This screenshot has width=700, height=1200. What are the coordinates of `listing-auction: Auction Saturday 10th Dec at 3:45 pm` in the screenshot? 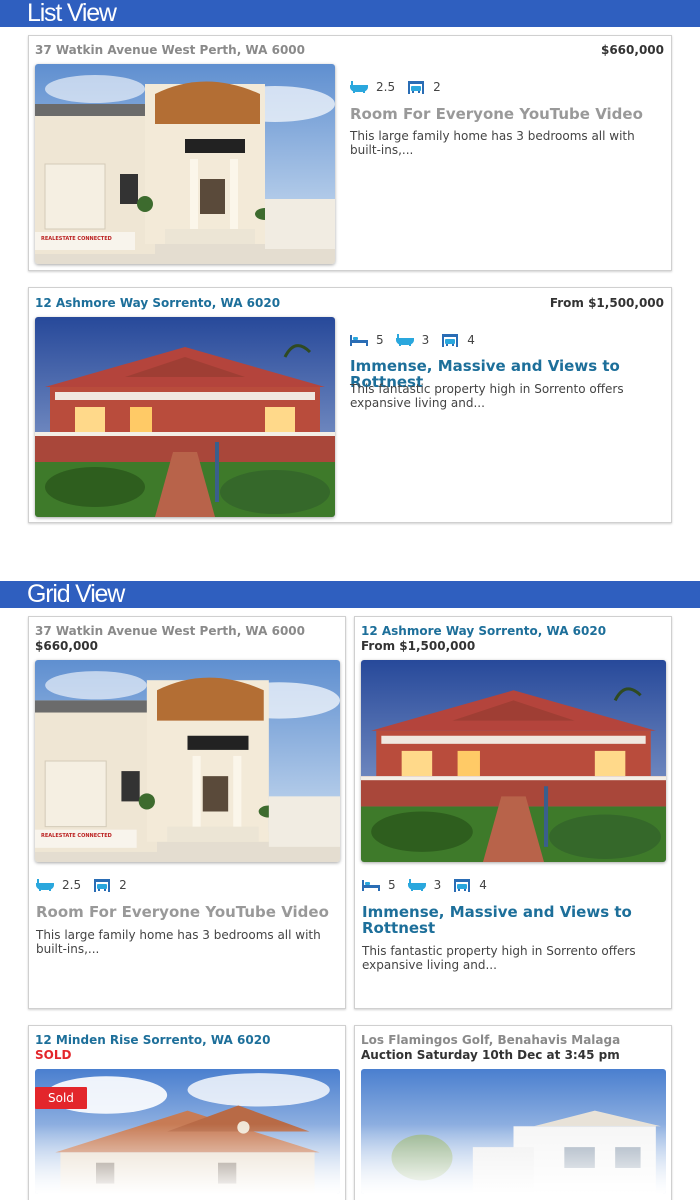 It's located at (490, 1055).